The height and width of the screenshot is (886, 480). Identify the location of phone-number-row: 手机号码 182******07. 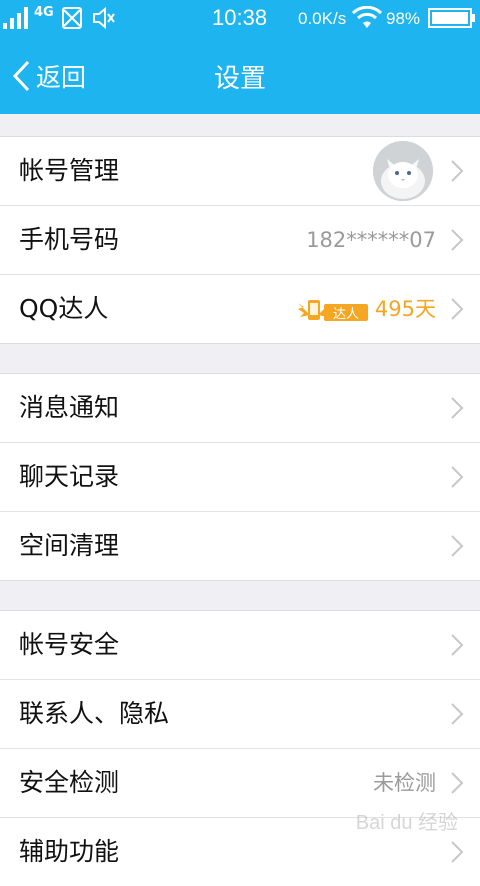
(240, 239).